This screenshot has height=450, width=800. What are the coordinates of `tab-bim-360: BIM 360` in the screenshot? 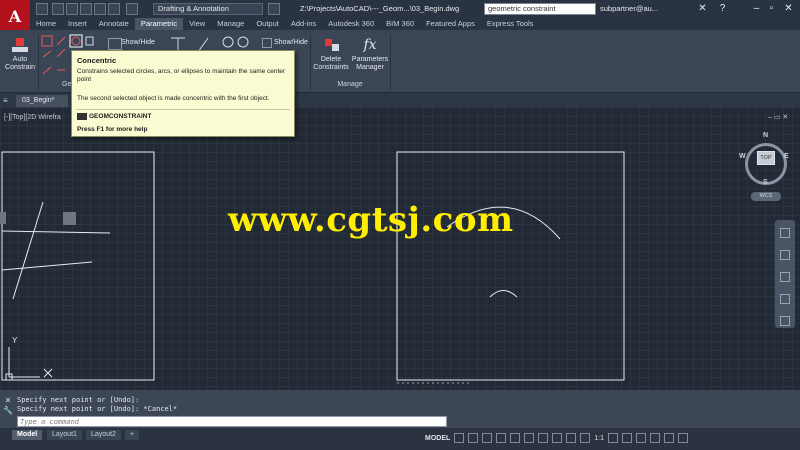 It's located at (400, 24).